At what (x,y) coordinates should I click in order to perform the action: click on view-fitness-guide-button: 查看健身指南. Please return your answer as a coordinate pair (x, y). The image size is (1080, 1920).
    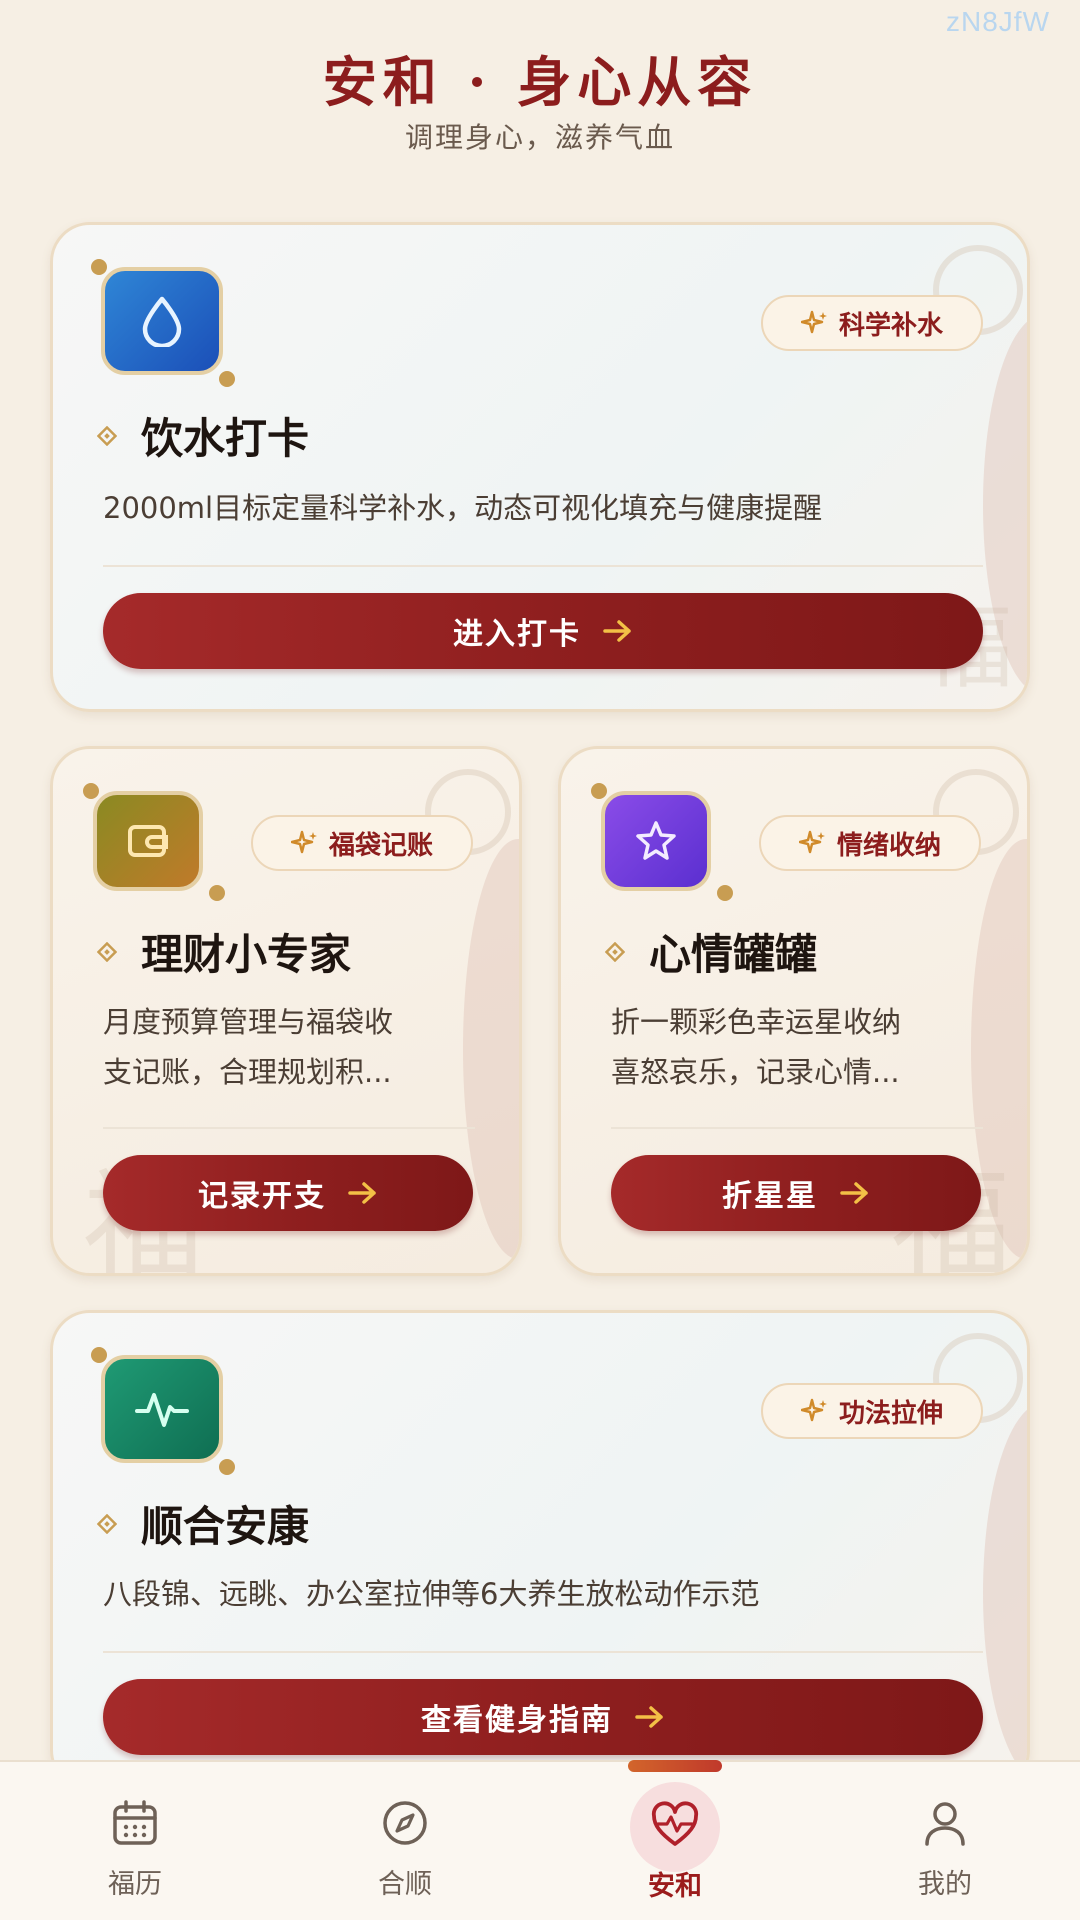
    Looking at the image, I should click on (543, 1717).